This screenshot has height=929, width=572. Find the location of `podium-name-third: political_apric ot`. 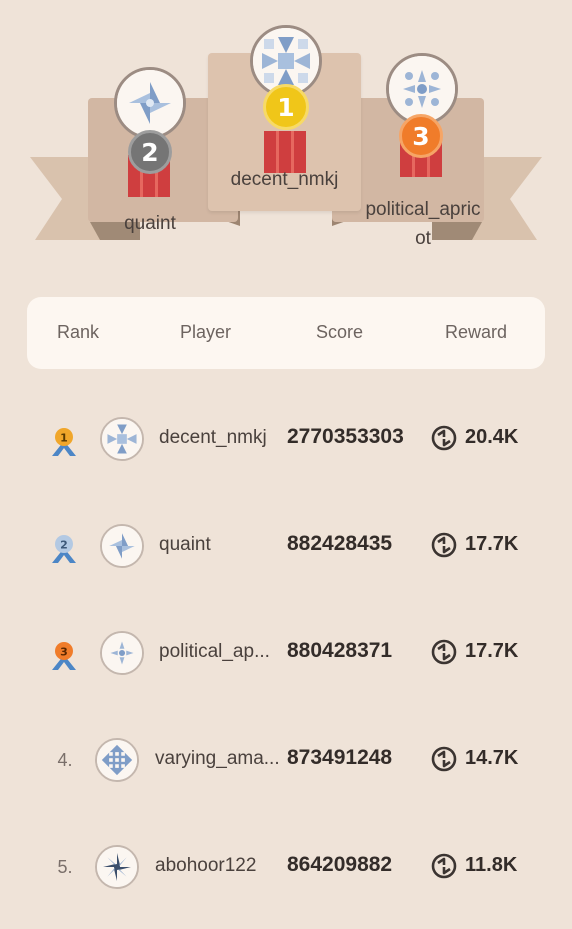

podium-name-third: political_apric ot is located at coordinates (423, 224).